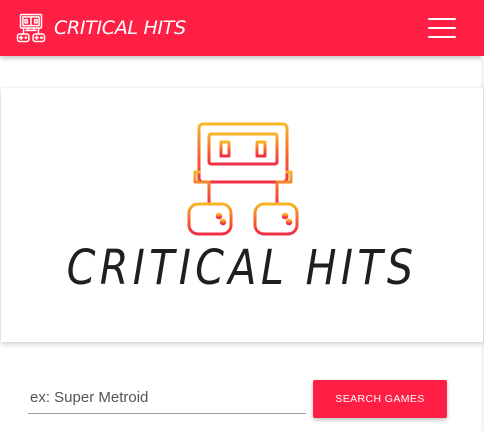  I want to click on brand-link: CRITICAL HITS, so click(101, 28).